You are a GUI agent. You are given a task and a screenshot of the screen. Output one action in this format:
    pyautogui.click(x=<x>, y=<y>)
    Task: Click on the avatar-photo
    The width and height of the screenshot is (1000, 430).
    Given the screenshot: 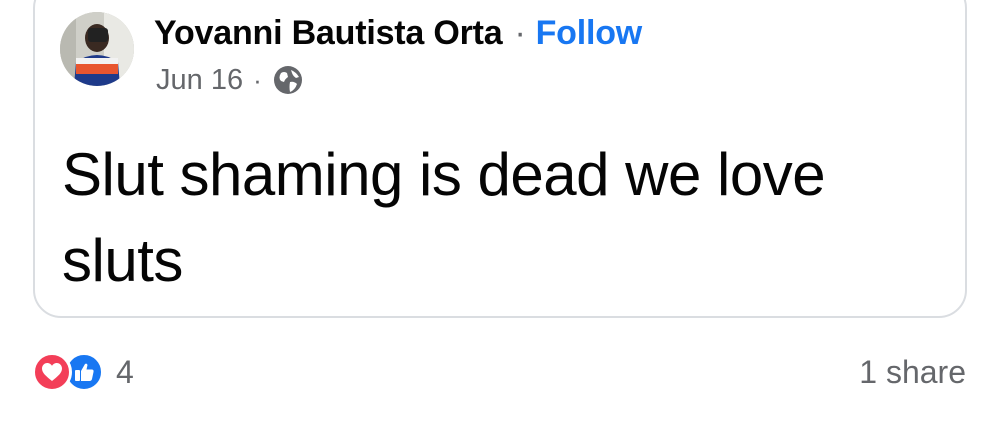 What is the action you would take?
    pyautogui.click(x=97, y=49)
    